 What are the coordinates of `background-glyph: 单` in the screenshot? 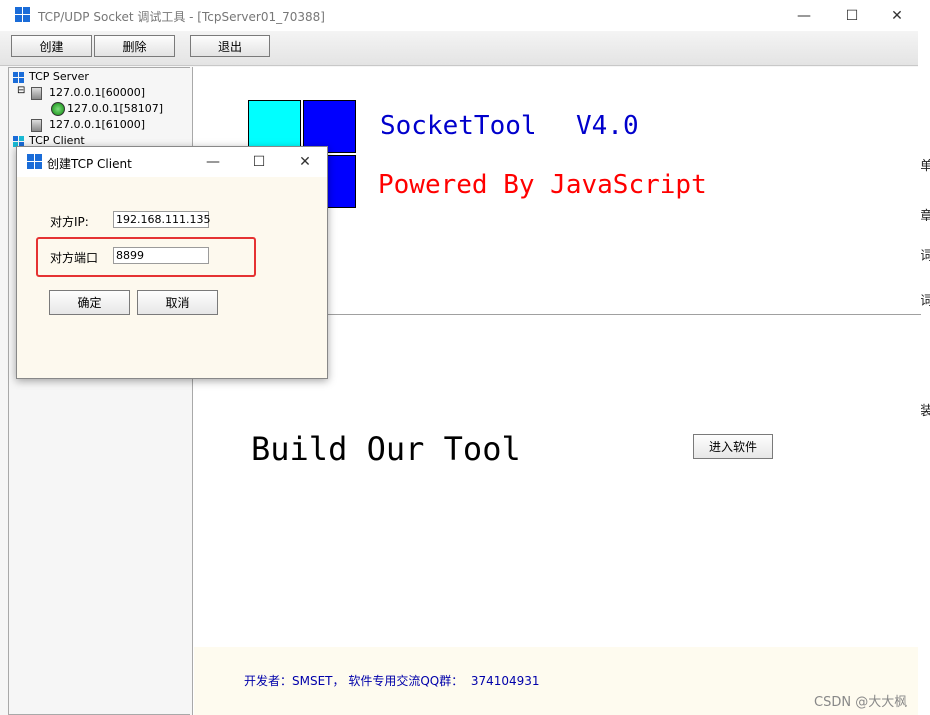 It's located at (925, 166).